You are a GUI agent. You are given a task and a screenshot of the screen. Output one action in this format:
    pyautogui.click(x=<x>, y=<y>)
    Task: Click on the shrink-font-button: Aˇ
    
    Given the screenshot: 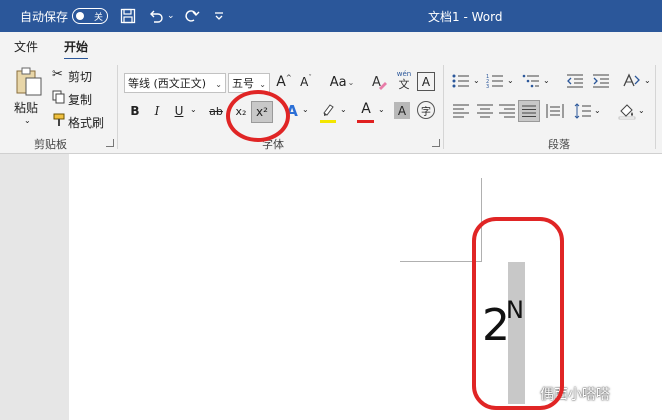 What is the action you would take?
    pyautogui.click(x=306, y=82)
    